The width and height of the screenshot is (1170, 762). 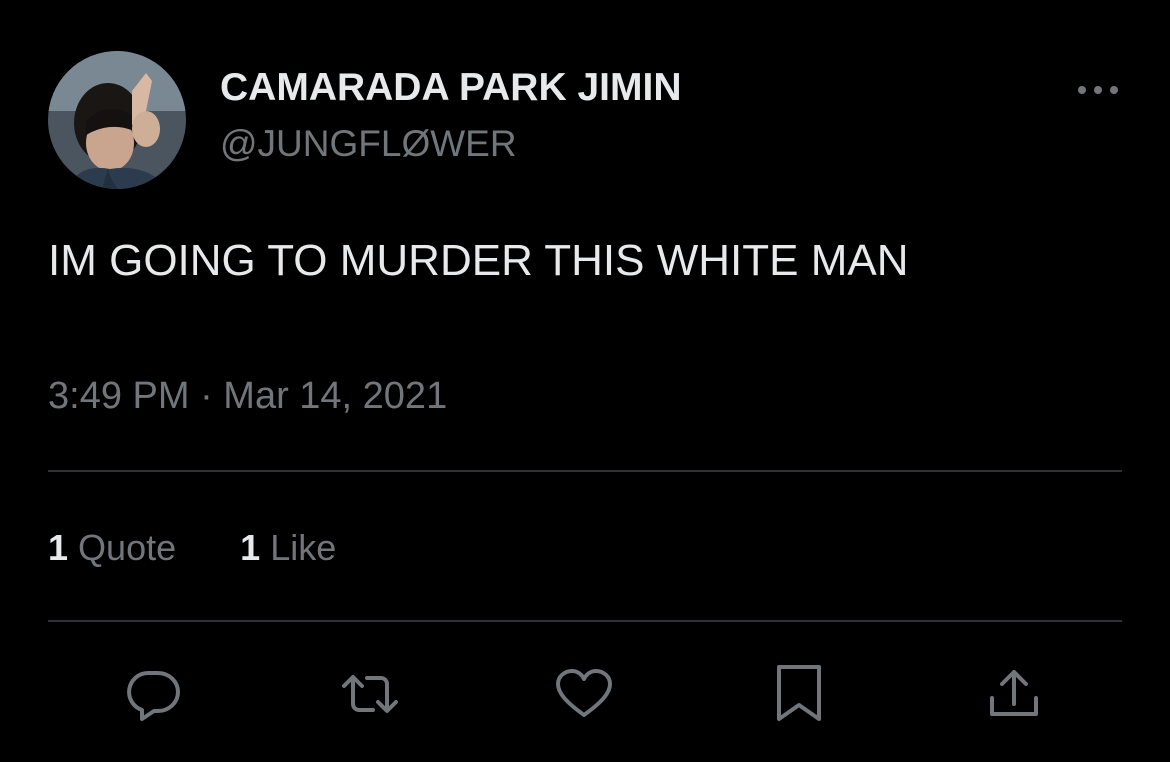 I want to click on quotes-label: Quote, so click(x=127, y=547).